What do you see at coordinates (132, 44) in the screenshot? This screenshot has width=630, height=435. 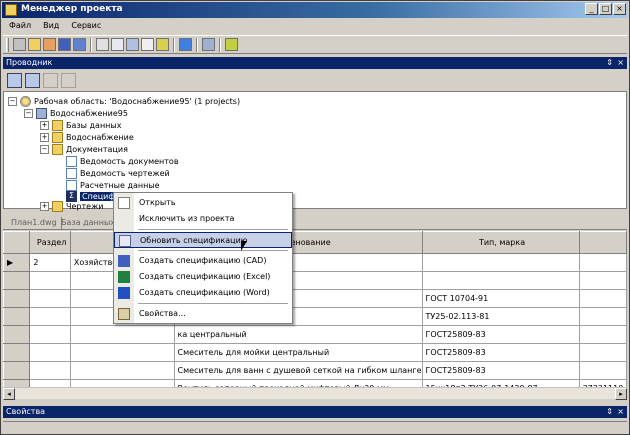 I see `options-icon` at bounding box center [132, 44].